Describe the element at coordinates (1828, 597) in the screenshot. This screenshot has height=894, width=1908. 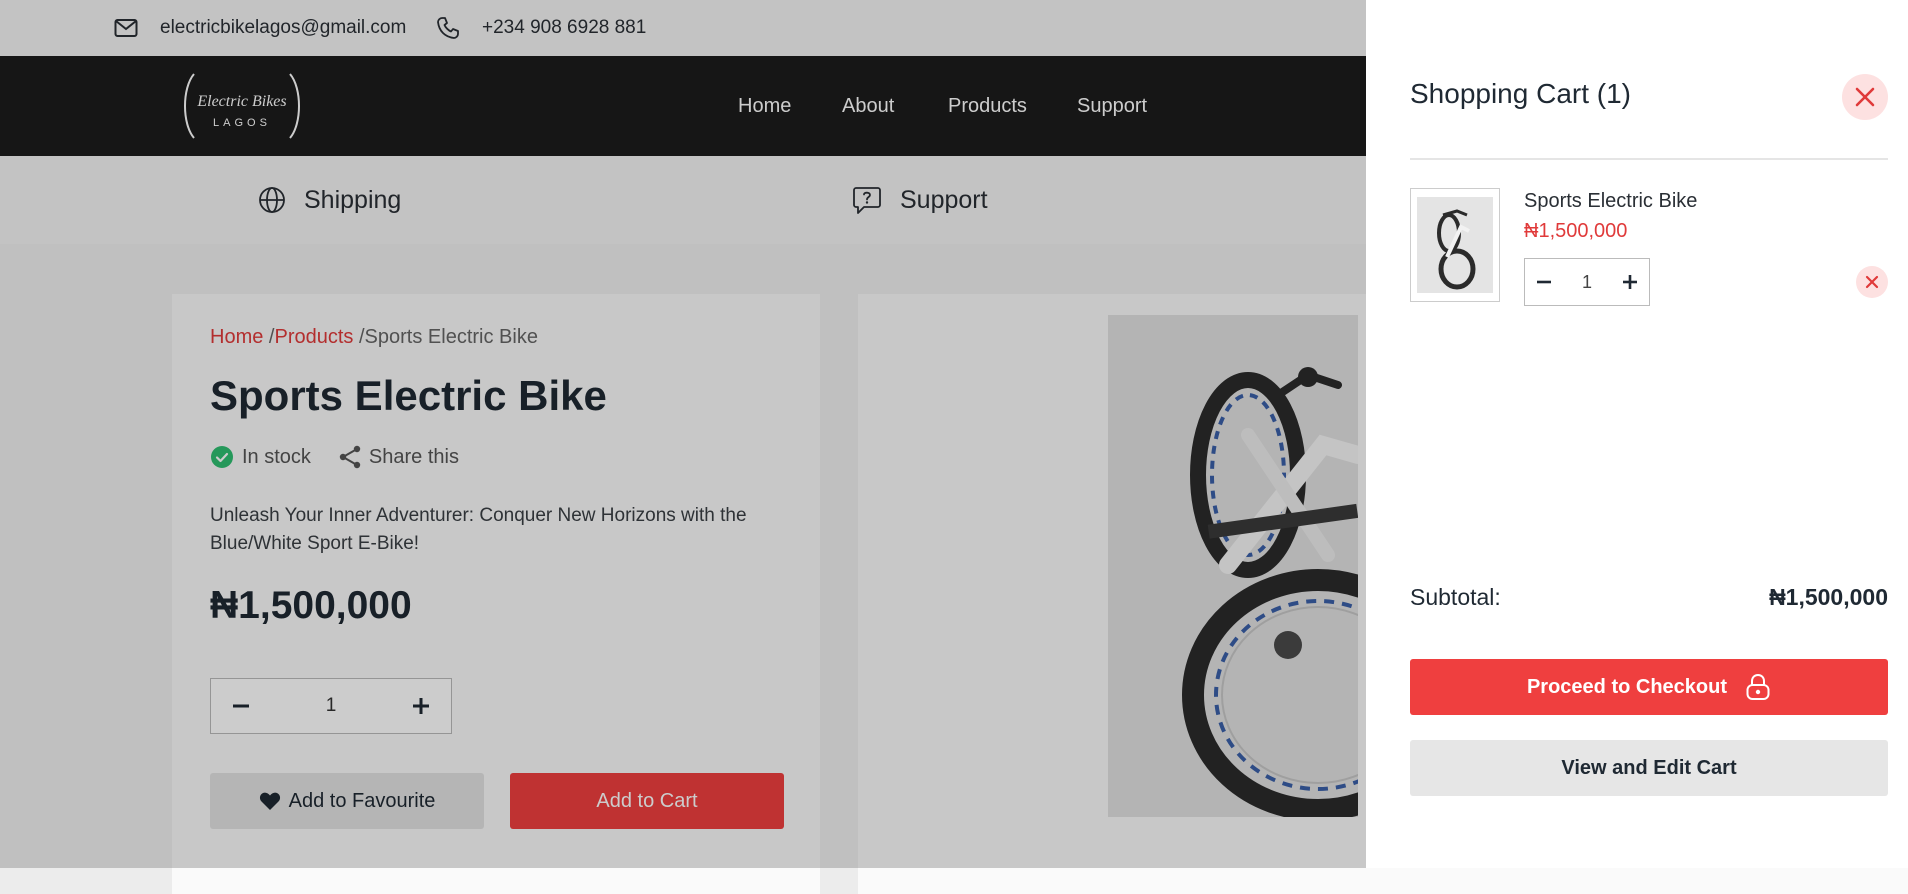
I see `subtotal-value: ₦1,500,000` at that location.